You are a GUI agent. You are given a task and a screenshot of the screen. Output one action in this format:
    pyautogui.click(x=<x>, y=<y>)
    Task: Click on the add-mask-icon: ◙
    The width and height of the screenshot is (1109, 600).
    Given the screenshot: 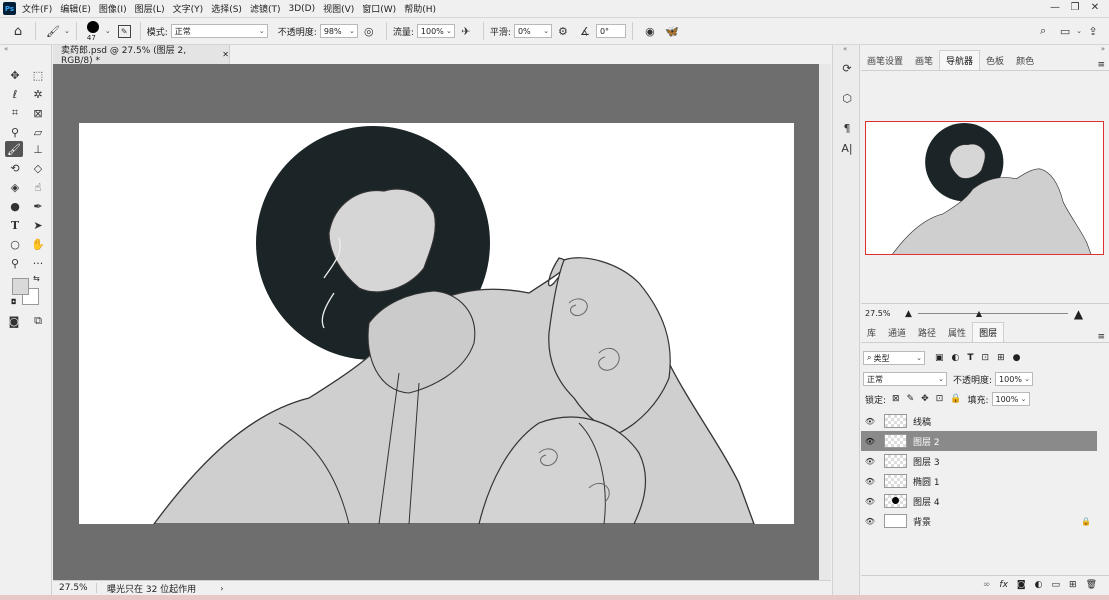 What is the action you would take?
    pyautogui.click(x=1021, y=585)
    